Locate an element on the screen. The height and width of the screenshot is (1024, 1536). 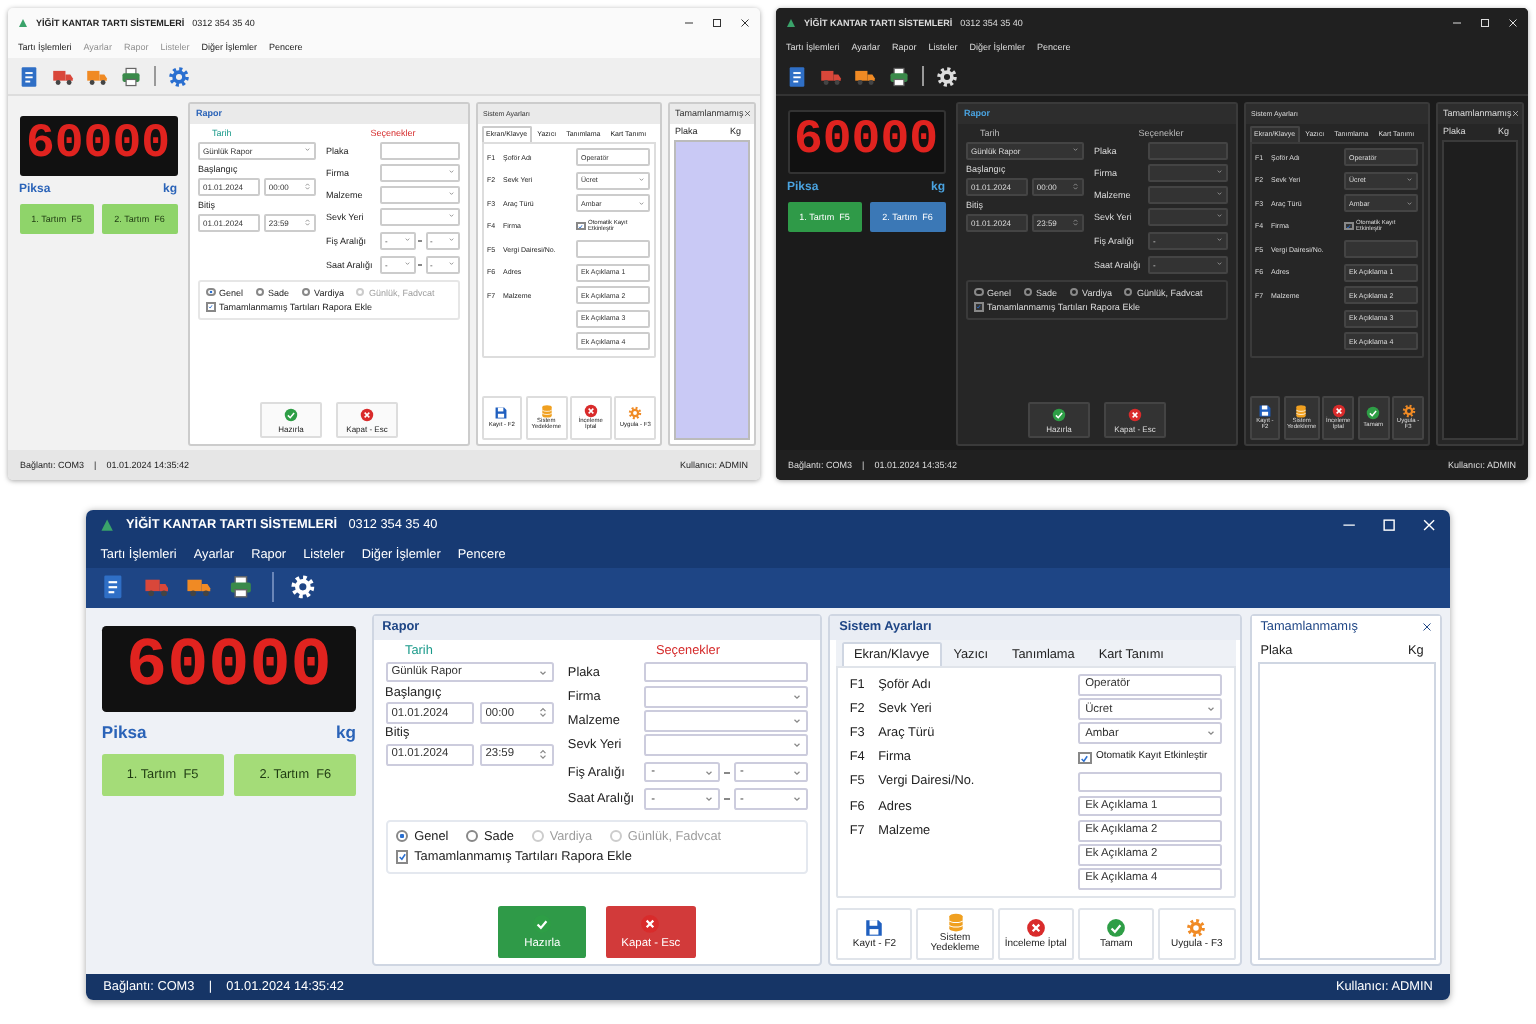
unit-label: kg is located at coordinates (346, 732).